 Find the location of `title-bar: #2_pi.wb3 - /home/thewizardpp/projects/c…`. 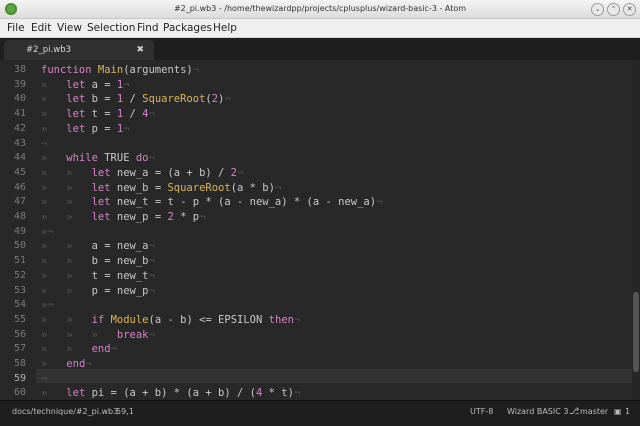

title-bar: #2_pi.wb3 - /home/thewizardpp/projects/c… is located at coordinates (320, 9).